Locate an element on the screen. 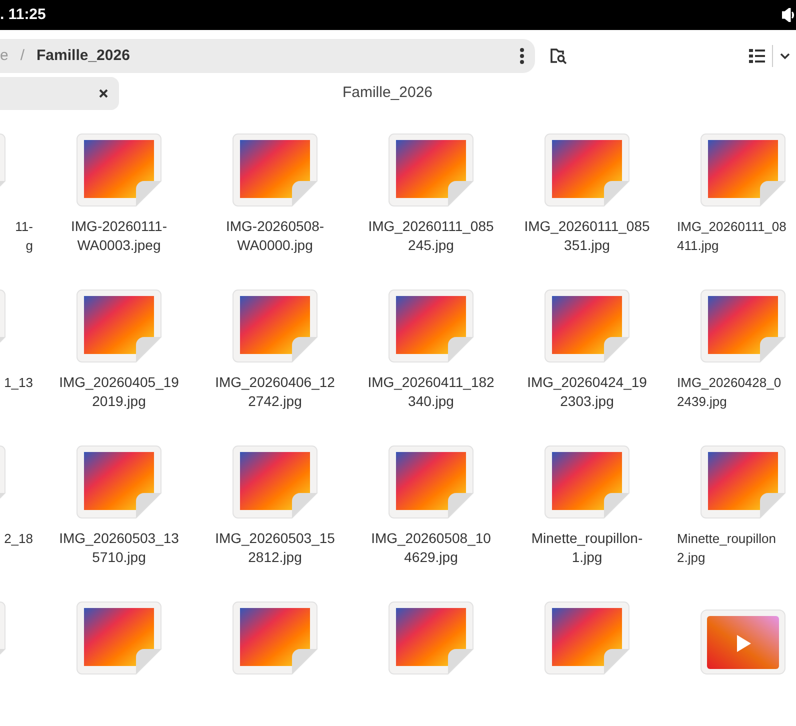 The image size is (796, 726). file-name: IMG_20260424_19 2303.jpg is located at coordinates (587, 392).